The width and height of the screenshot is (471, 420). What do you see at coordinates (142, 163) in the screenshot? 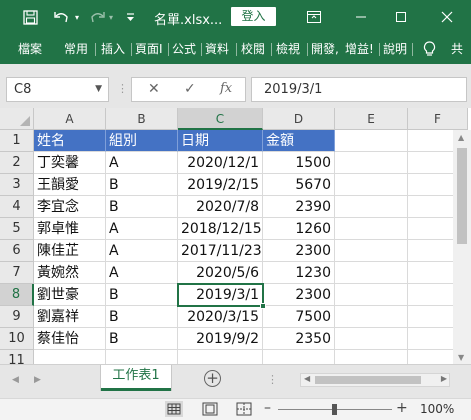
I see `cell-b2: A` at bounding box center [142, 163].